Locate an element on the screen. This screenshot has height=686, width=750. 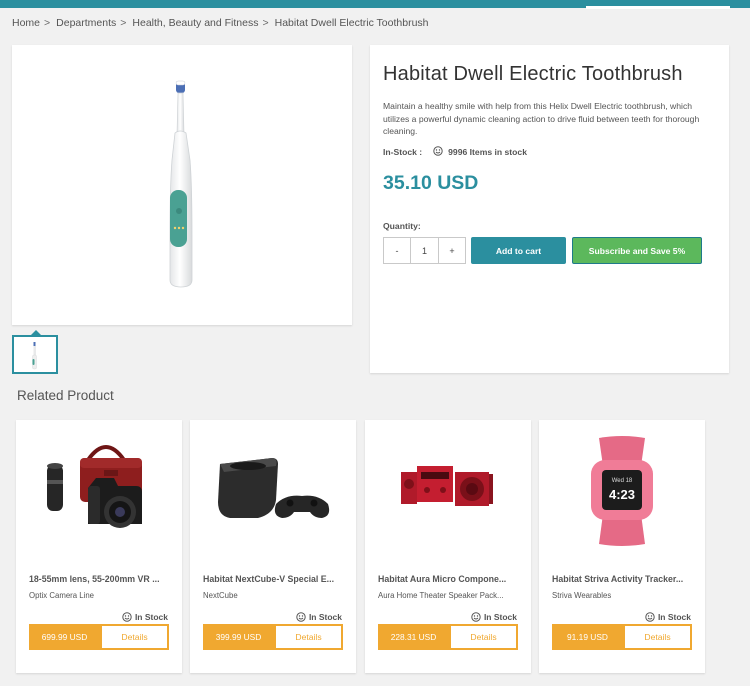
top-bar-highlight is located at coordinates (658, 7).